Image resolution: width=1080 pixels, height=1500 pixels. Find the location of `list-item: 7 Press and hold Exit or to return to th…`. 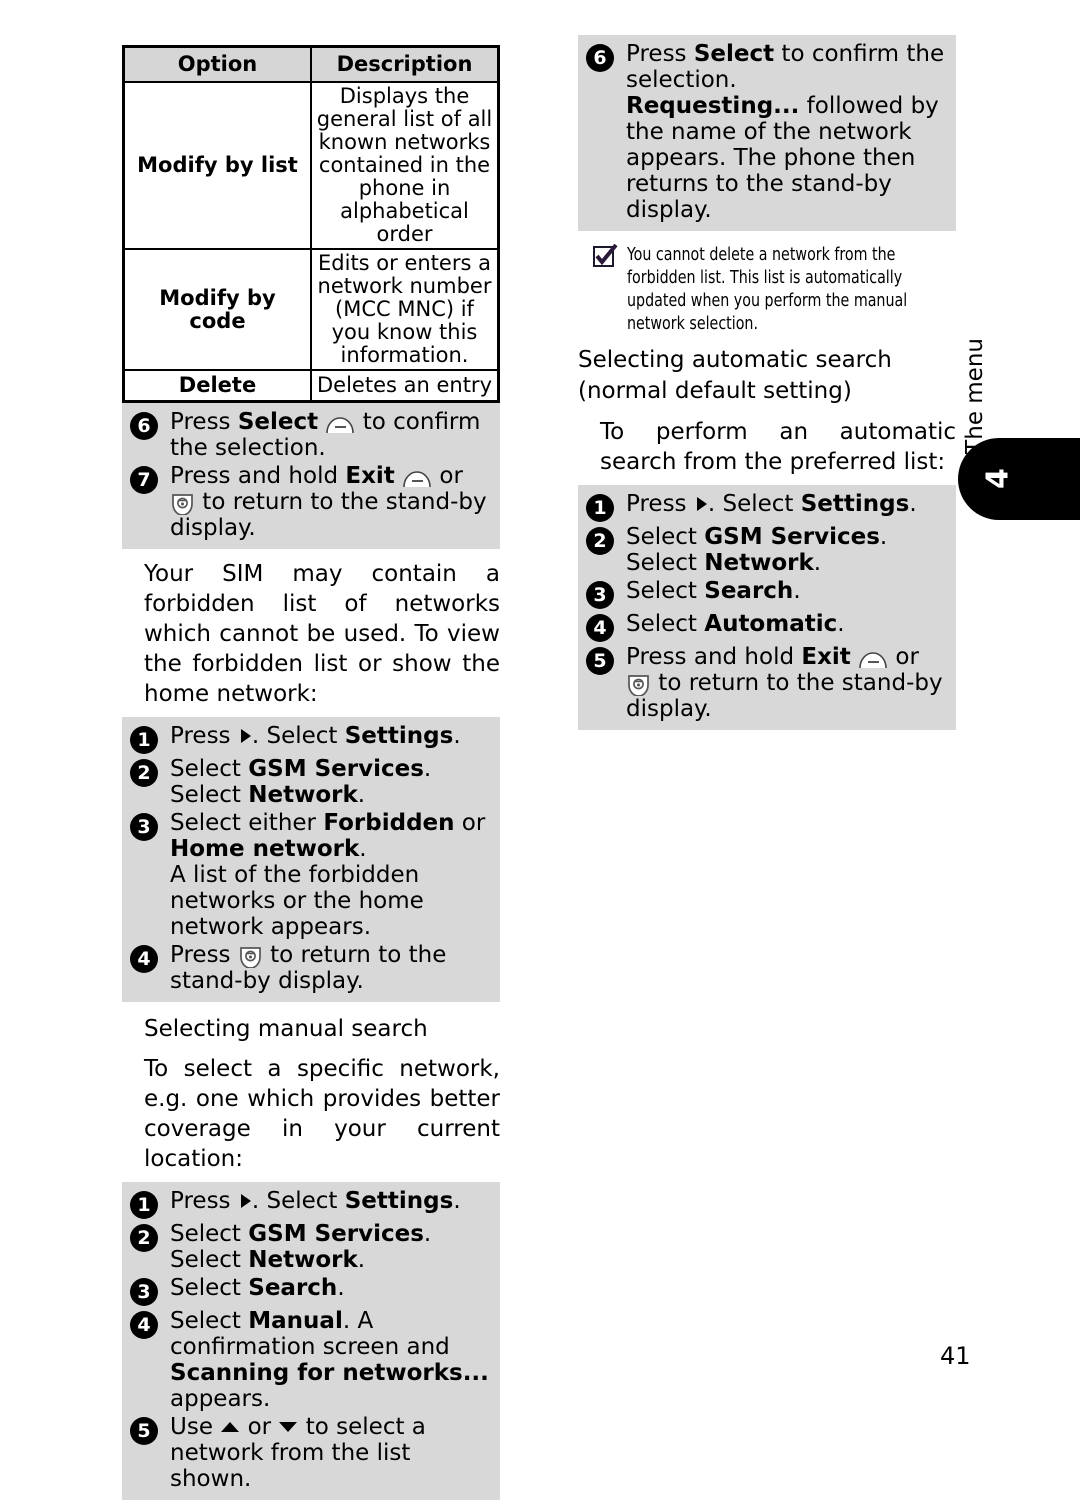

list-item: 7 Press and hold Exit or to return to th… is located at coordinates (311, 502).